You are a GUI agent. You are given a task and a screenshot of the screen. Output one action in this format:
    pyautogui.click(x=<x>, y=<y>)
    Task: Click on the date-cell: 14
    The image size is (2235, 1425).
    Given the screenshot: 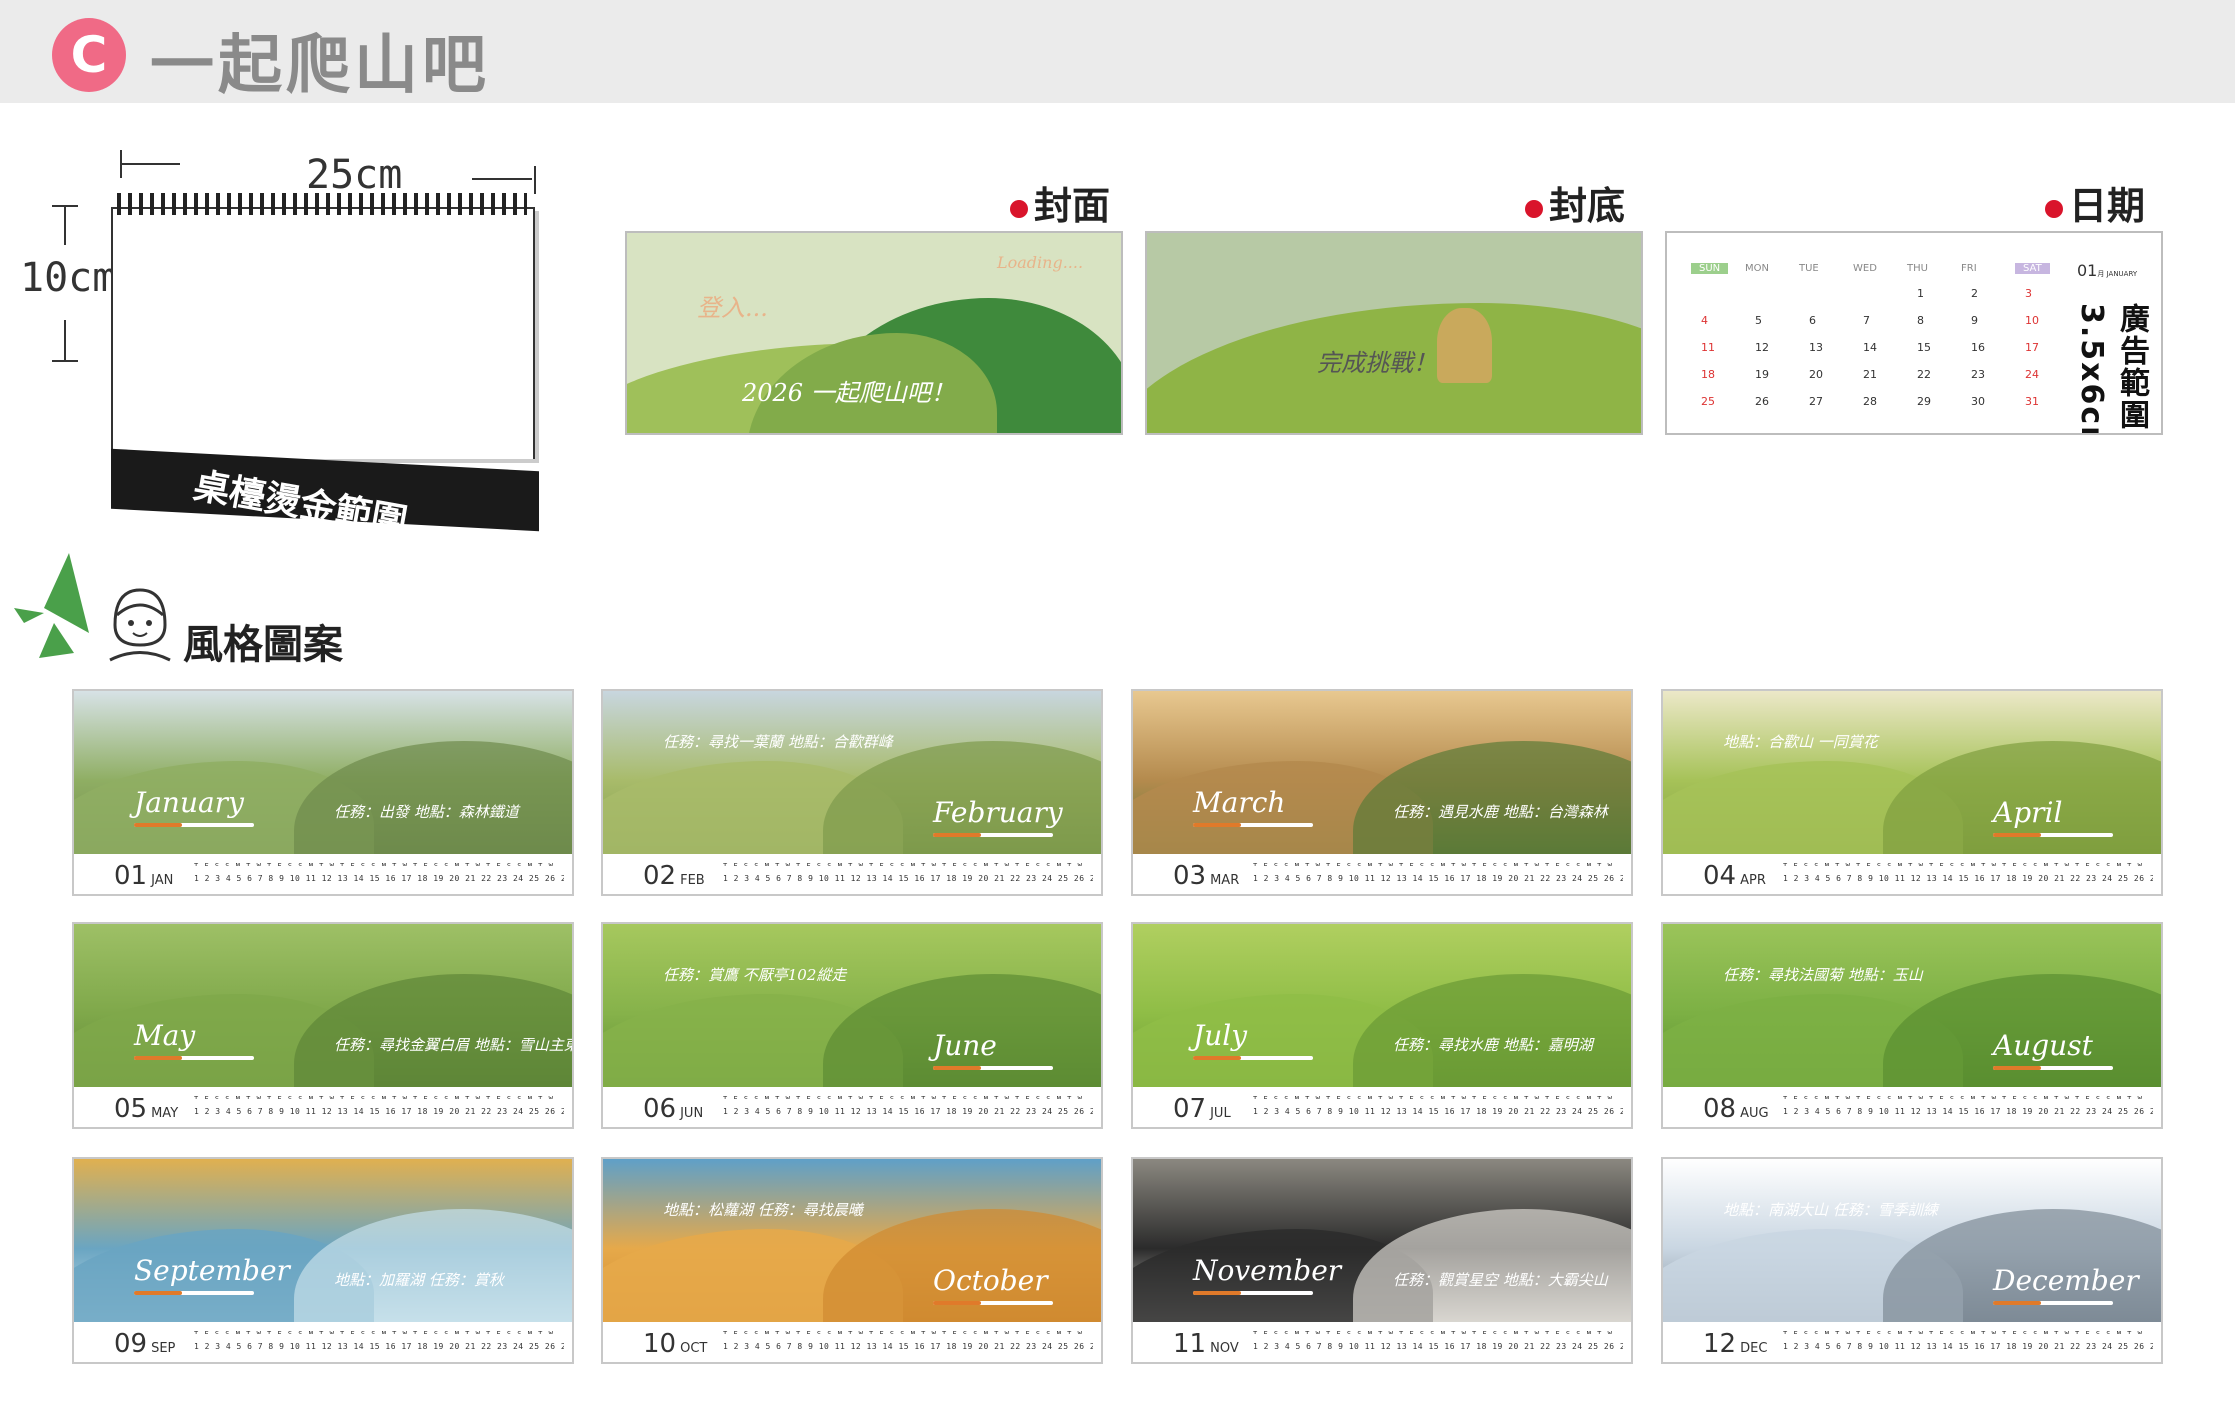 What is the action you would take?
    pyautogui.click(x=1870, y=347)
    